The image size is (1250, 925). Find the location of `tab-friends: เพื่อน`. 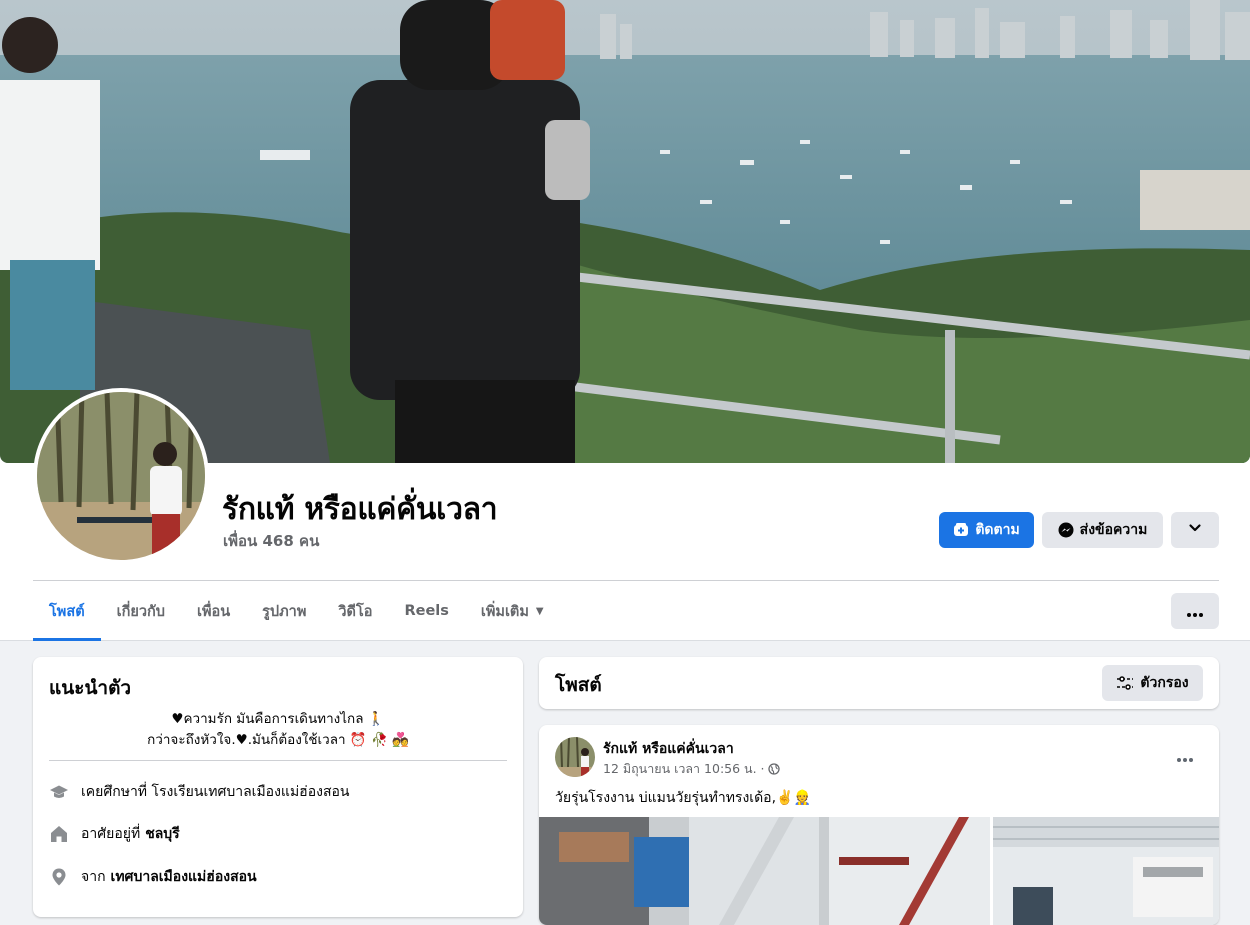

tab-friends: เพื่อน is located at coordinates (213, 611).